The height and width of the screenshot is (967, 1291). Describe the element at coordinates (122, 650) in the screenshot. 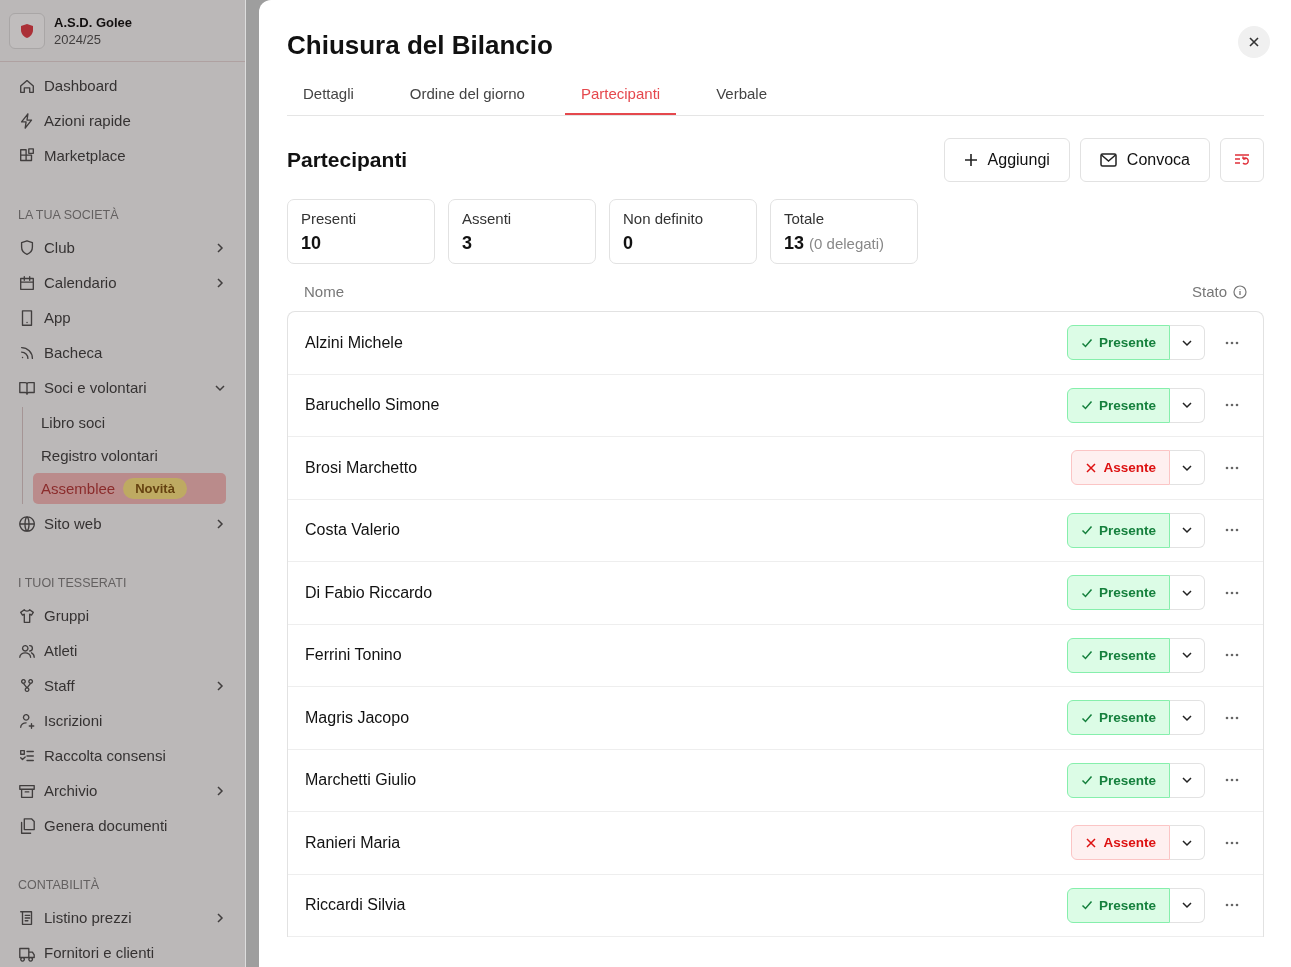

I see `nav-item: Atleti` at that location.